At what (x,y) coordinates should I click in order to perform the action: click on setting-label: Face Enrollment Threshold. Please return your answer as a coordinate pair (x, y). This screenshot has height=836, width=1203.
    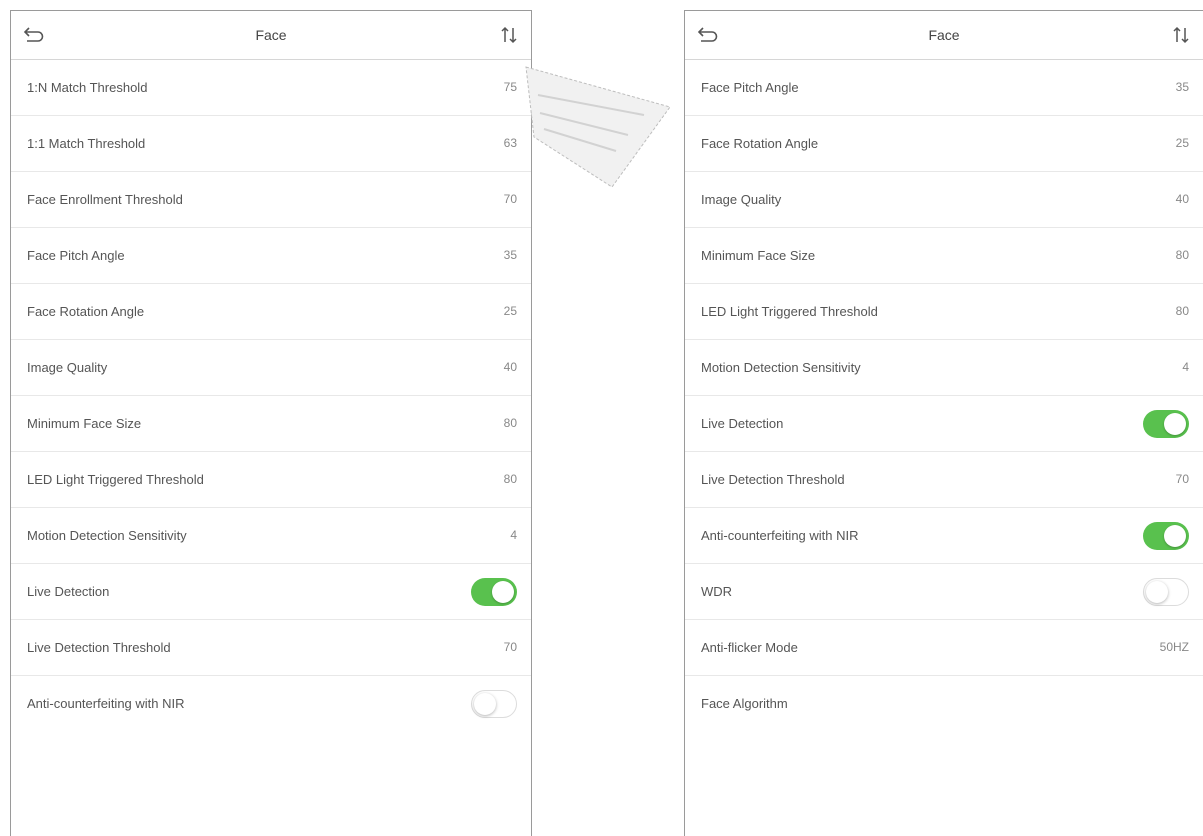
    Looking at the image, I should click on (105, 199).